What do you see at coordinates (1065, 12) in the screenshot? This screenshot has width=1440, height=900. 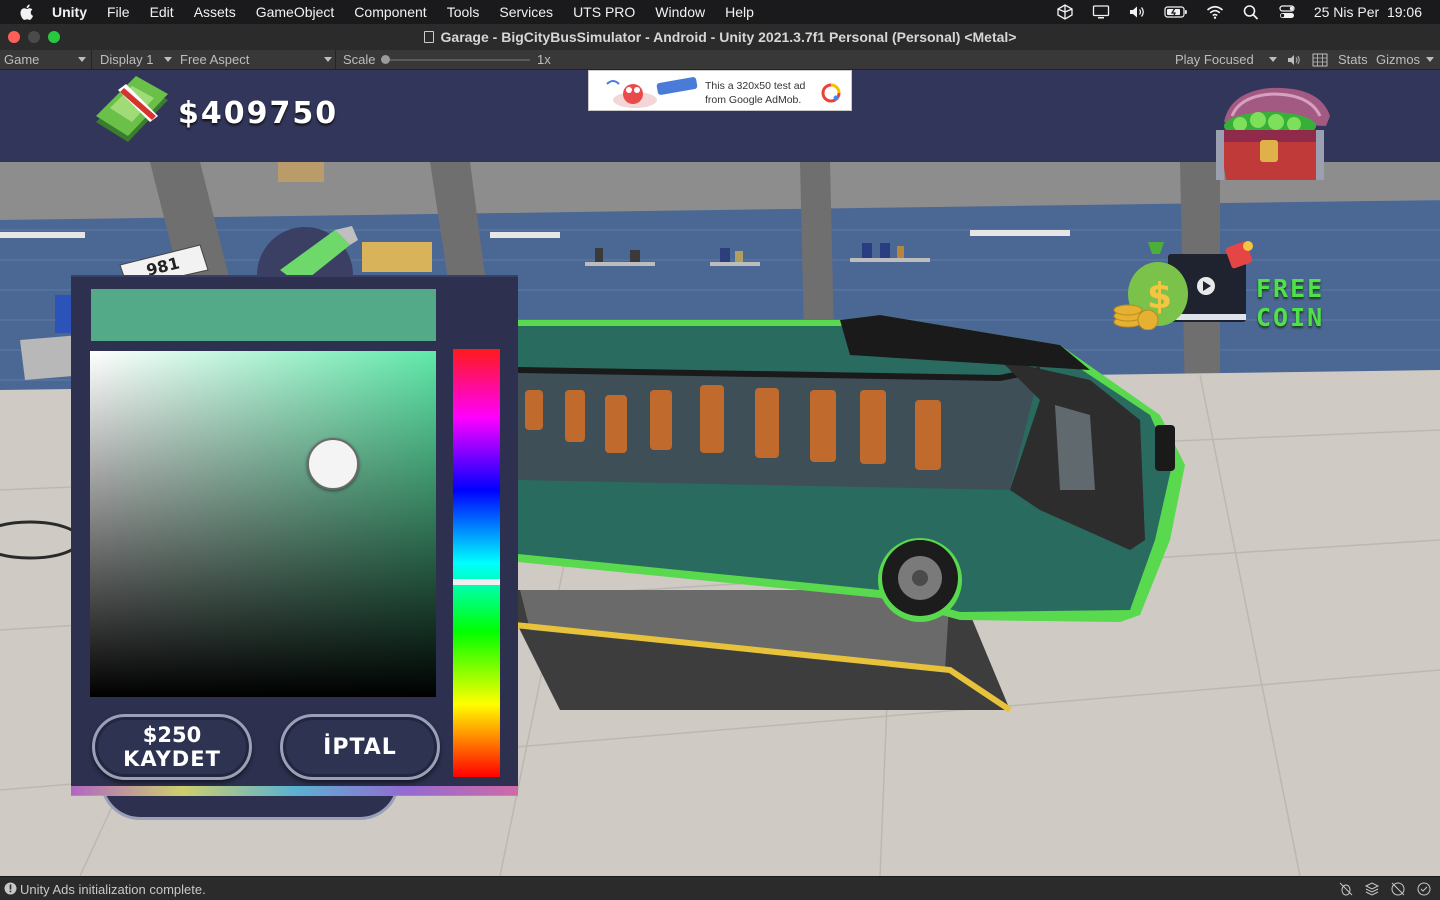 I see `unity-cube-icon` at bounding box center [1065, 12].